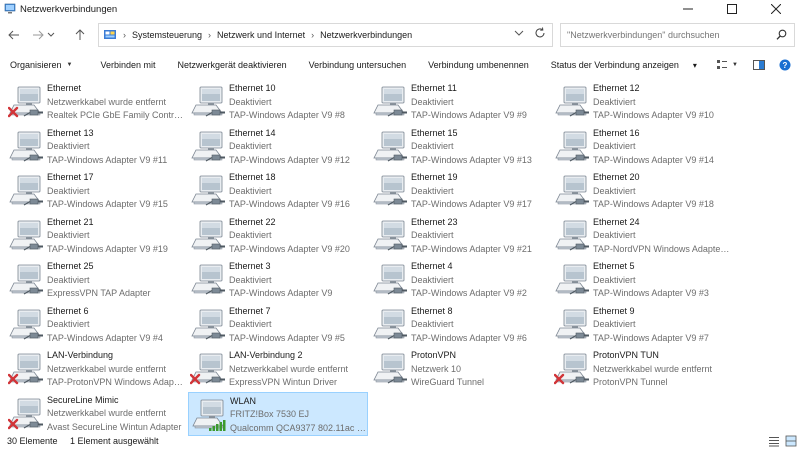 This screenshot has width=800, height=450. What do you see at coordinates (781, 35) in the screenshot?
I see `search-button` at bounding box center [781, 35].